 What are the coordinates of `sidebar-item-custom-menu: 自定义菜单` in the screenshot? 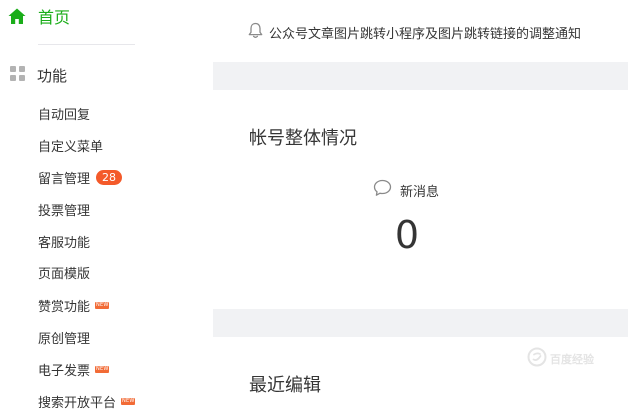 It's located at (70, 145).